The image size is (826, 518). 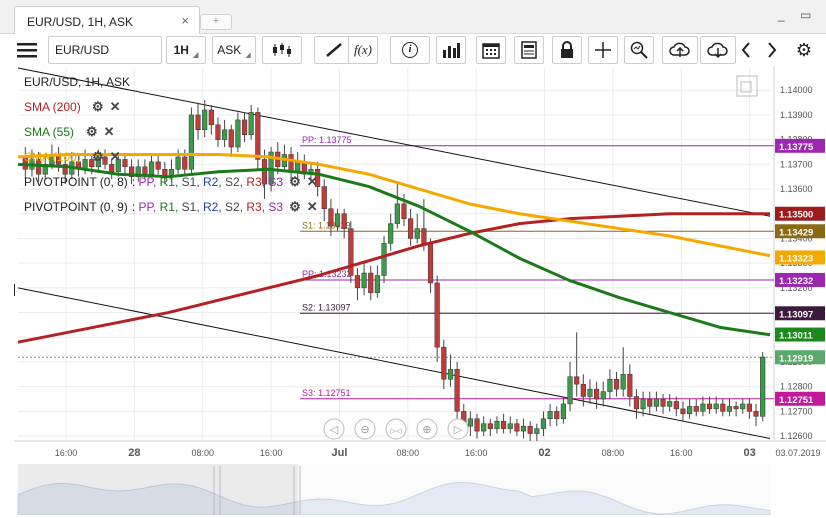 What do you see at coordinates (282, 50) in the screenshot?
I see `candles-button` at bounding box center [282, 50].